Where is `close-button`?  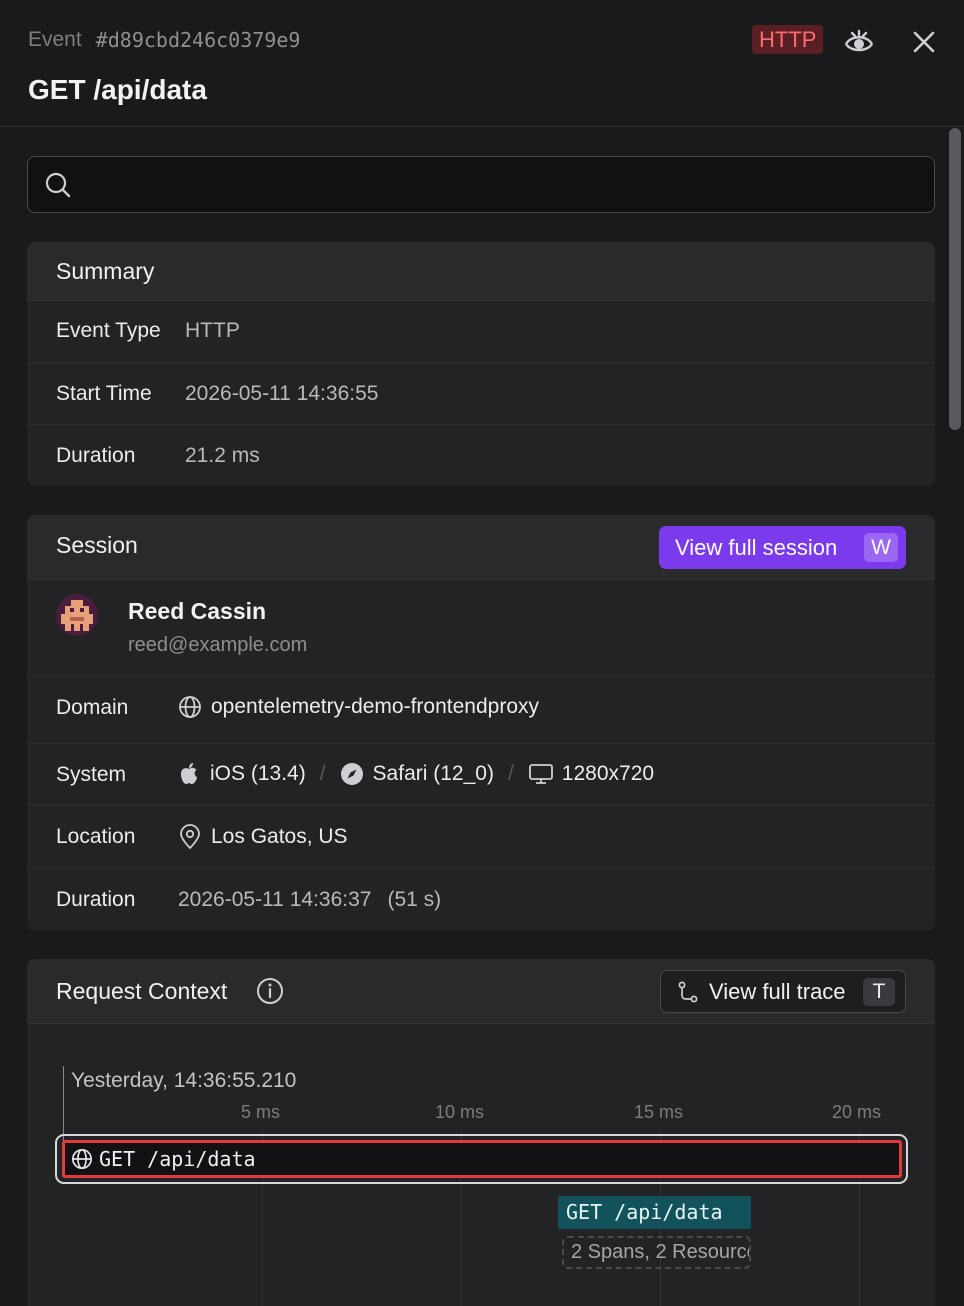
close-button is located at coordinates (924, 42).